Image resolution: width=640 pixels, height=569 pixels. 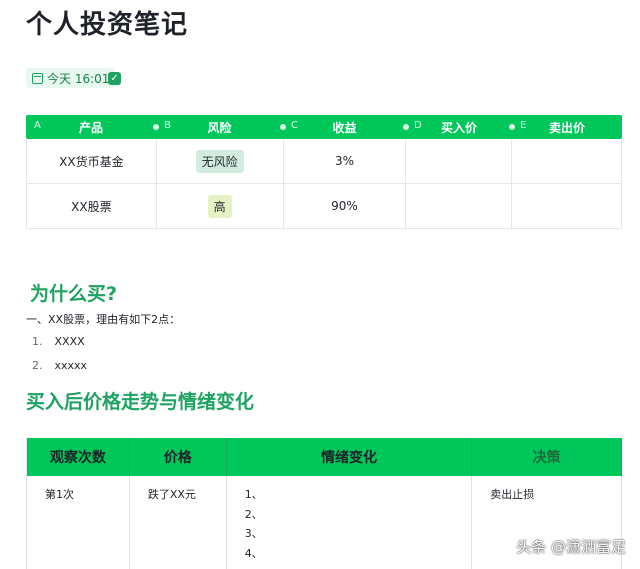 What do you see at coordinates (103, 319) in the screenshot?
I see `reason-paragraph: 一、XX股票，理由有如下2点：` at bounding box center [103, 319].